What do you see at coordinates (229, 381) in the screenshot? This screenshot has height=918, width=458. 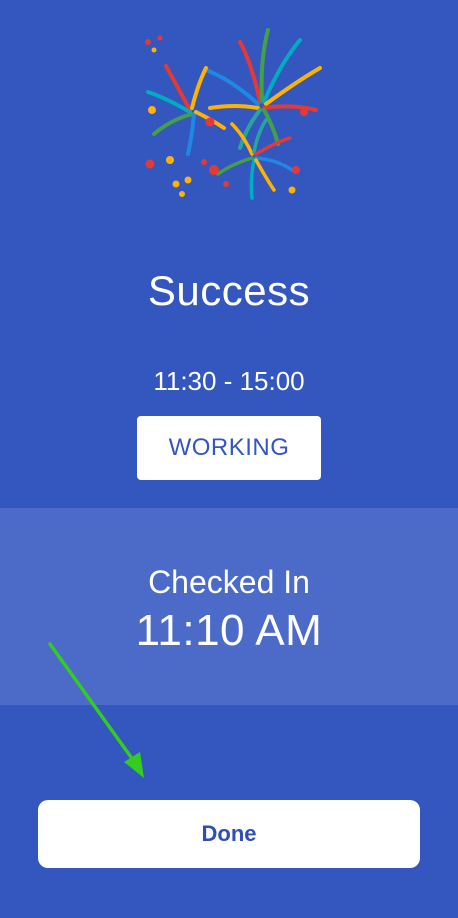 I see `shift-time-range: 11:30 - 15:00` at bounding box center [229, 381].